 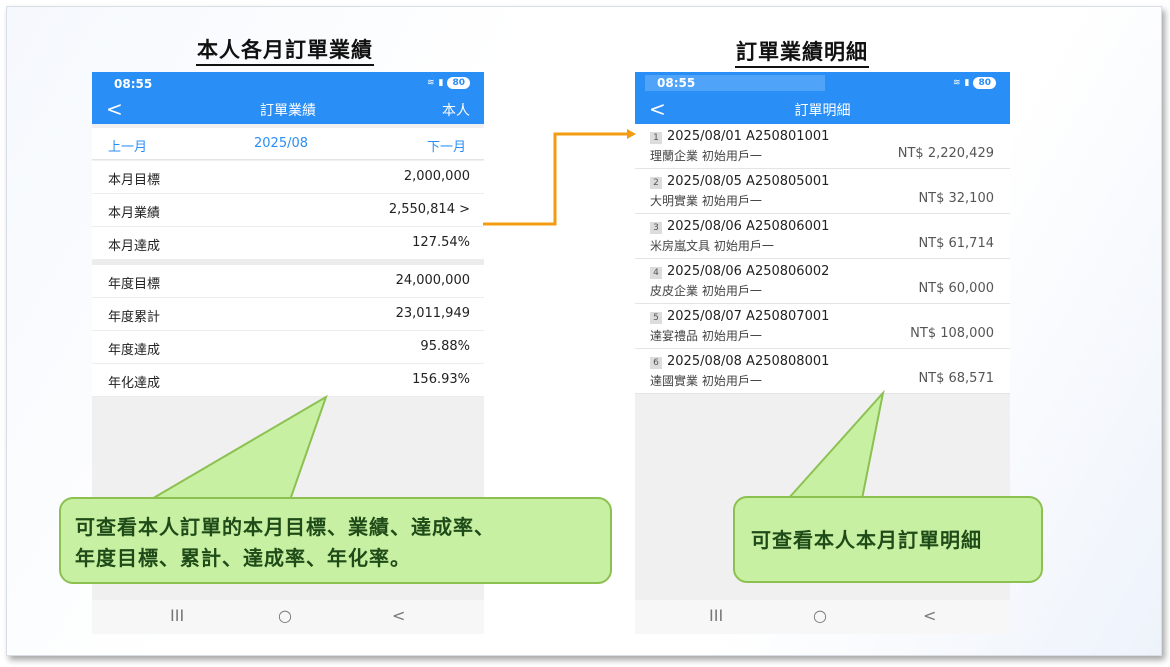 I want to click on callout-right-text: 可查看本人本月訂單明細, so click(x=866, y=540).